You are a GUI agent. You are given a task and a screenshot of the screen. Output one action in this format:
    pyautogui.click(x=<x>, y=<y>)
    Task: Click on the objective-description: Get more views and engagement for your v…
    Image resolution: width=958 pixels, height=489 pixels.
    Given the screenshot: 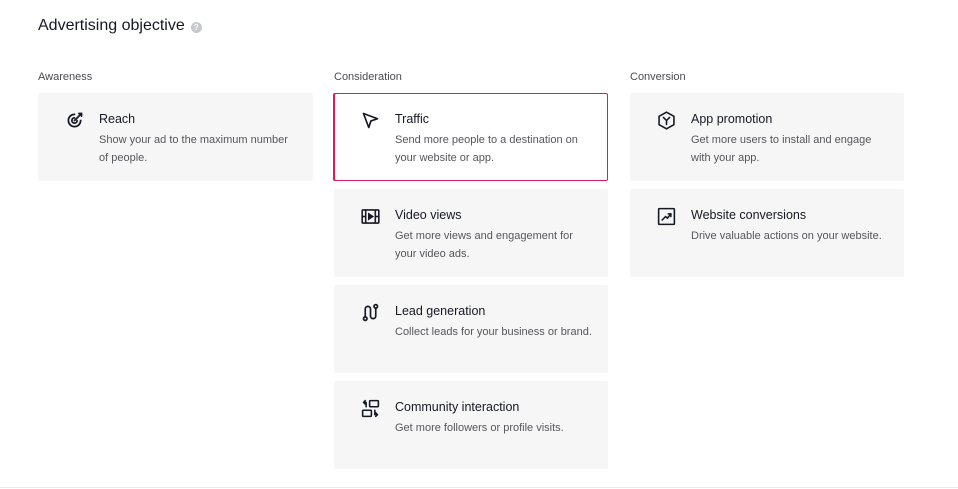 What is the action you would take?
    pyautogui.click(x=484, y=245)
    